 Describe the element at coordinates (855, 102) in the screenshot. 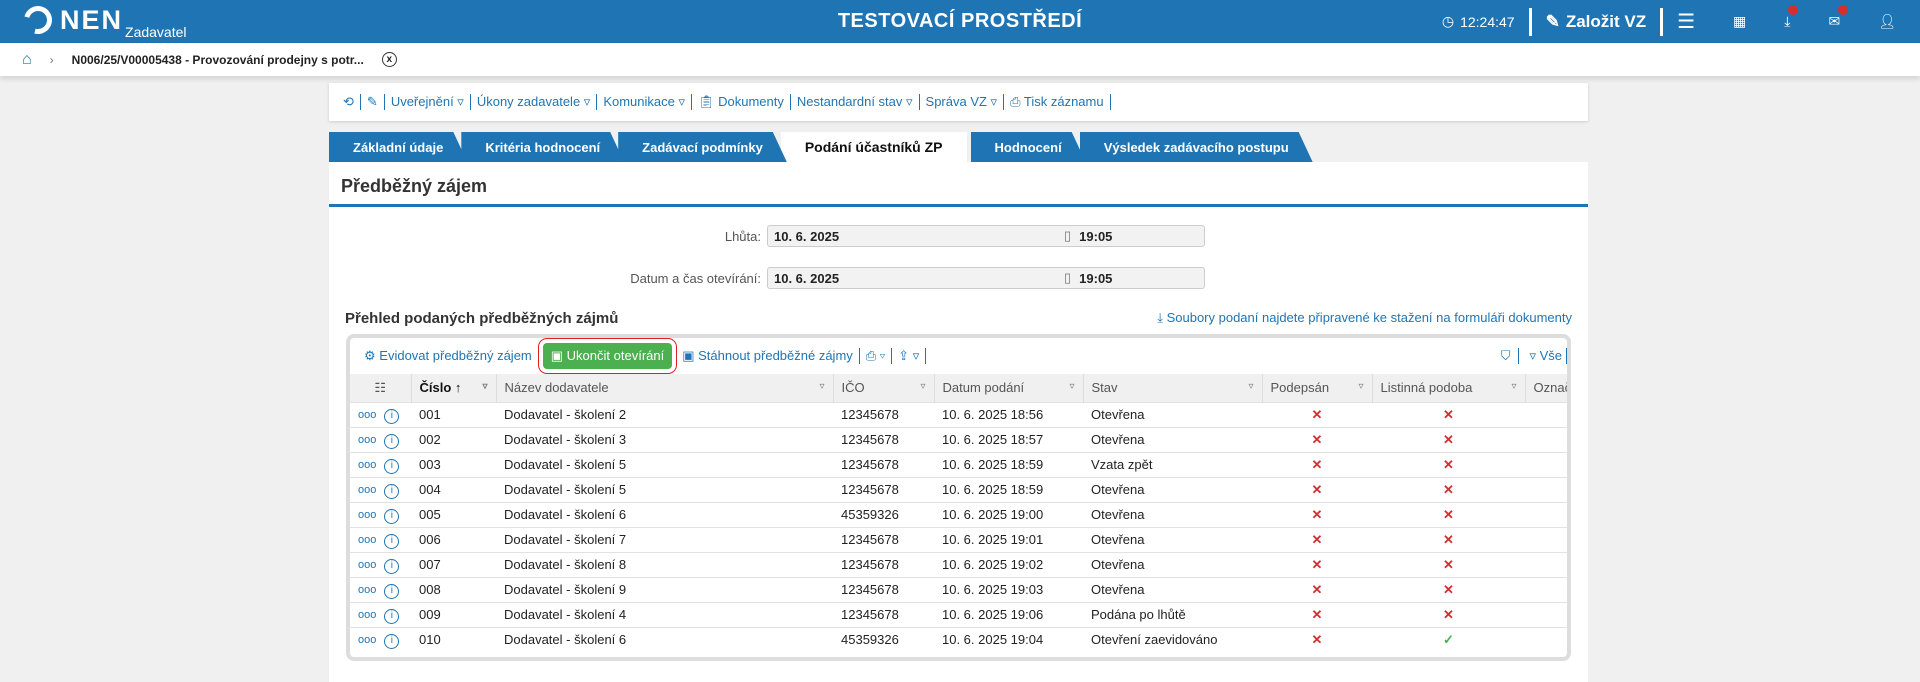

I see `toolbar-nestandardni: Nestandardní stav ▿` at that location.